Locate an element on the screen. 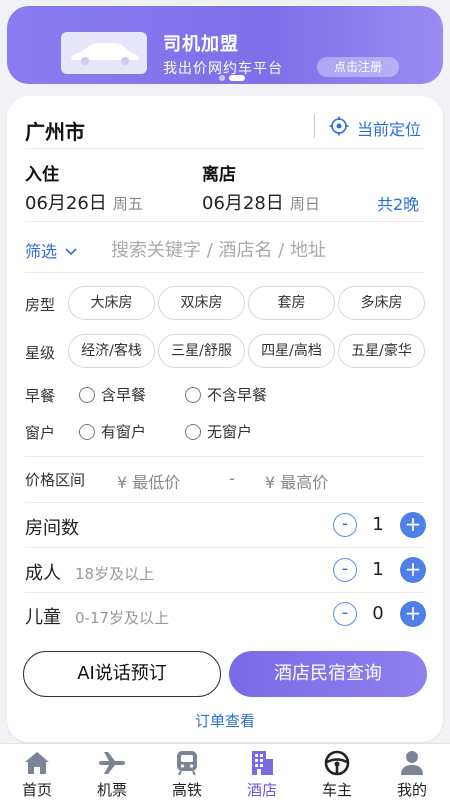  window-label: 窗户 is located at coordinates (40, 433).